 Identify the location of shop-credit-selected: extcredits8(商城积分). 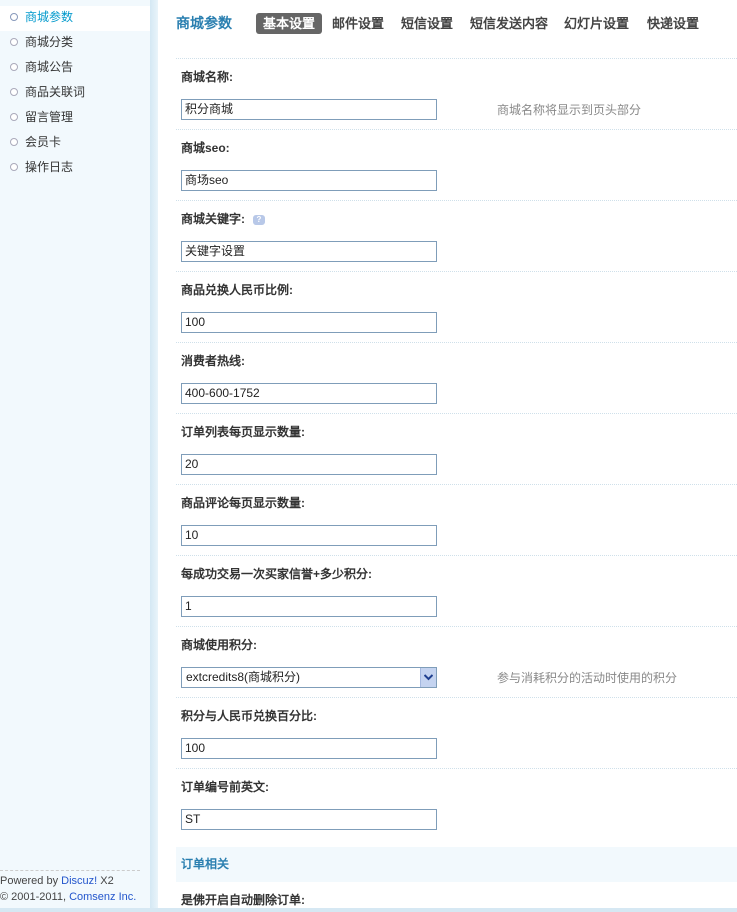
(243, 677).